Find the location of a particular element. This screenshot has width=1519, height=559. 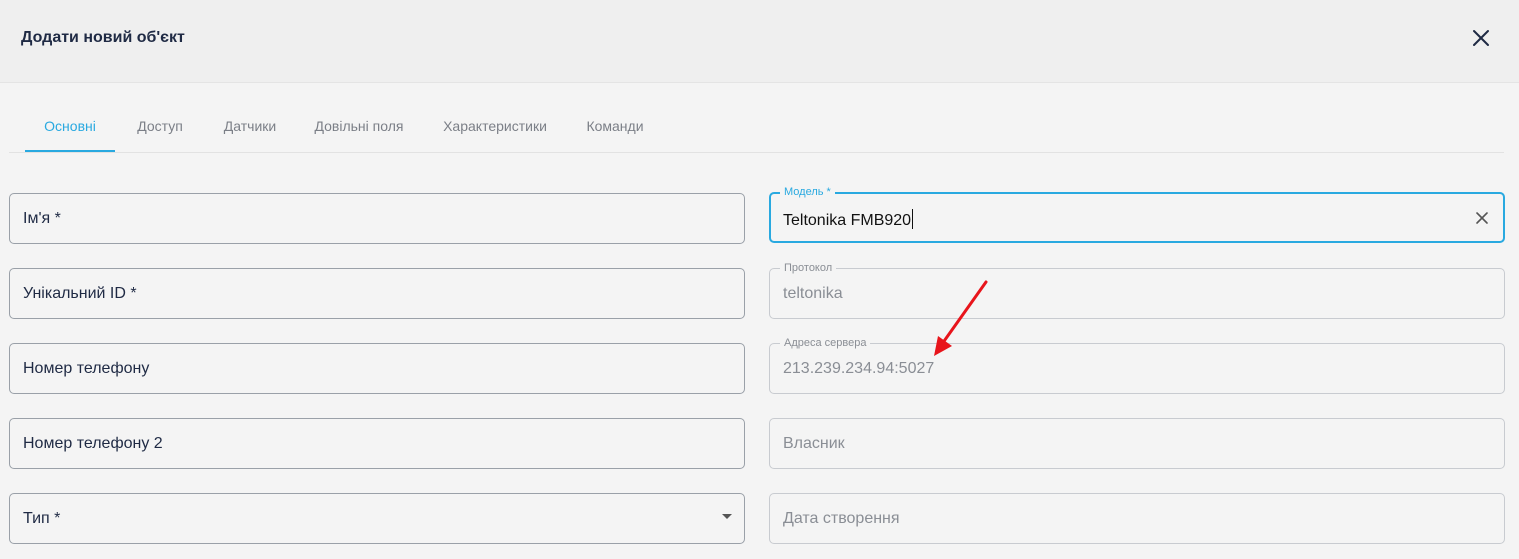

red-arrow-annotation is located at coordinates (961, 318).